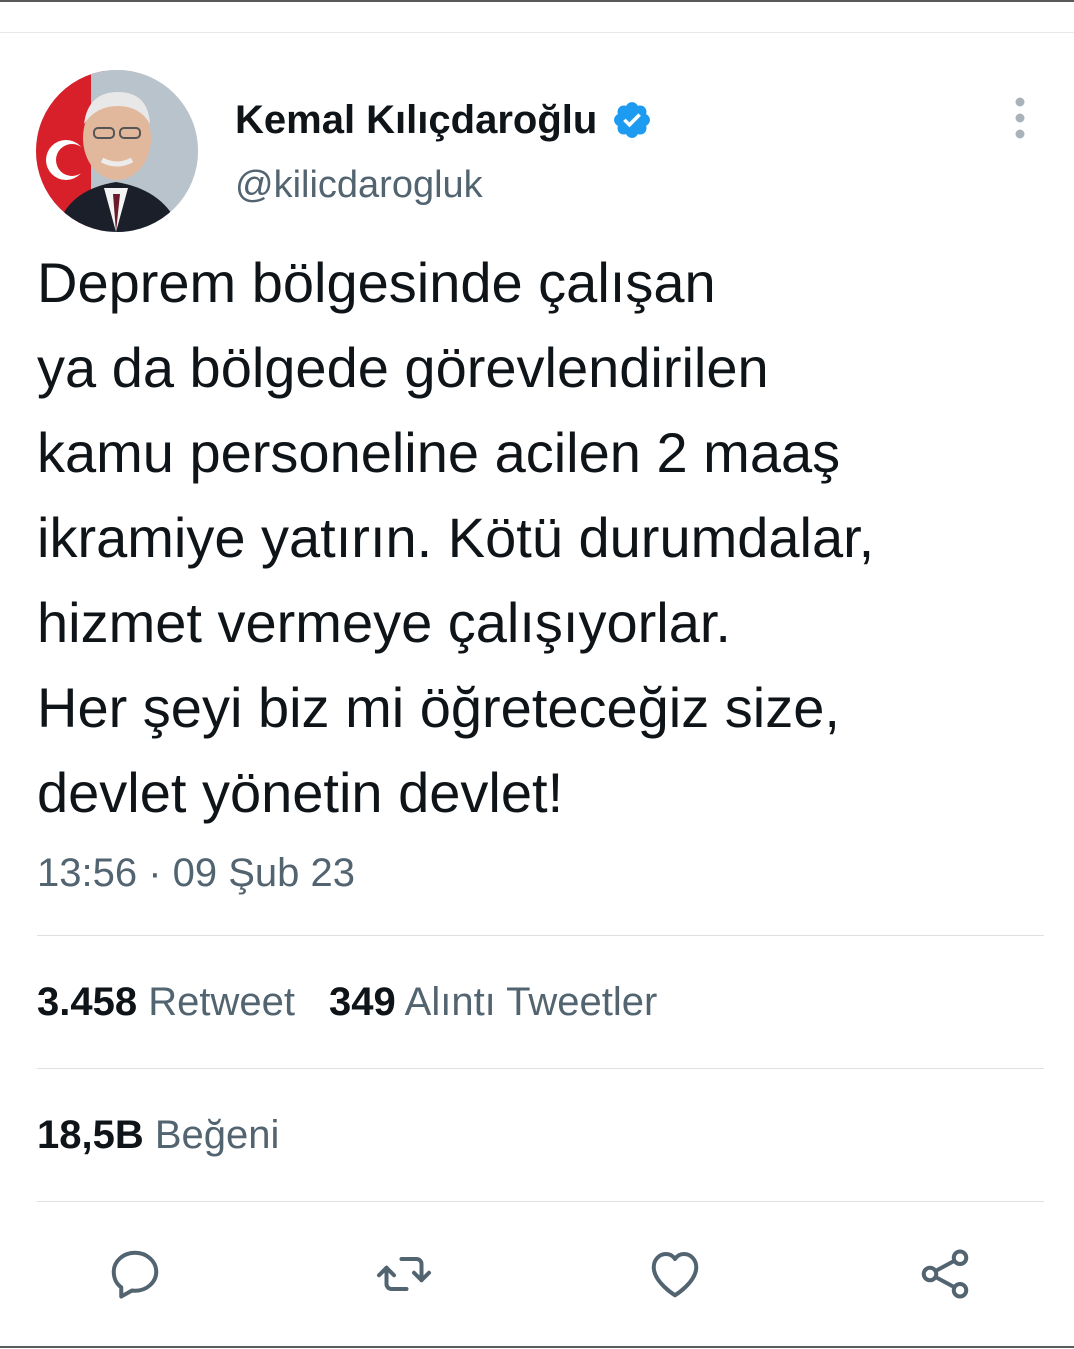 The height and width of the screenshot is (1349, 1074). I want to click on tweet-line: kamu personeline acilen 2 maaş, so click(439, 452).